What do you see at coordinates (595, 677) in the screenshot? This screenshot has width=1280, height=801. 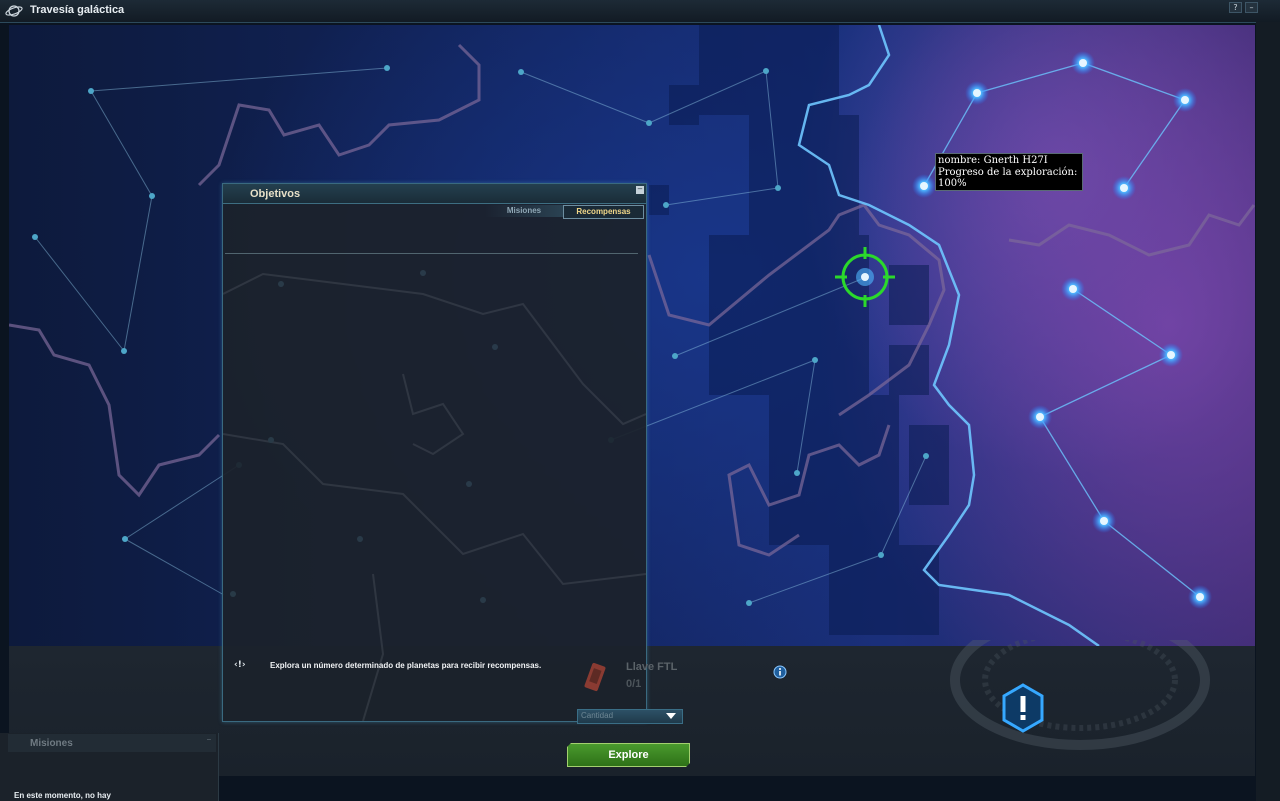 I see `ftl-key-icon` at bounding box center [595, 677].